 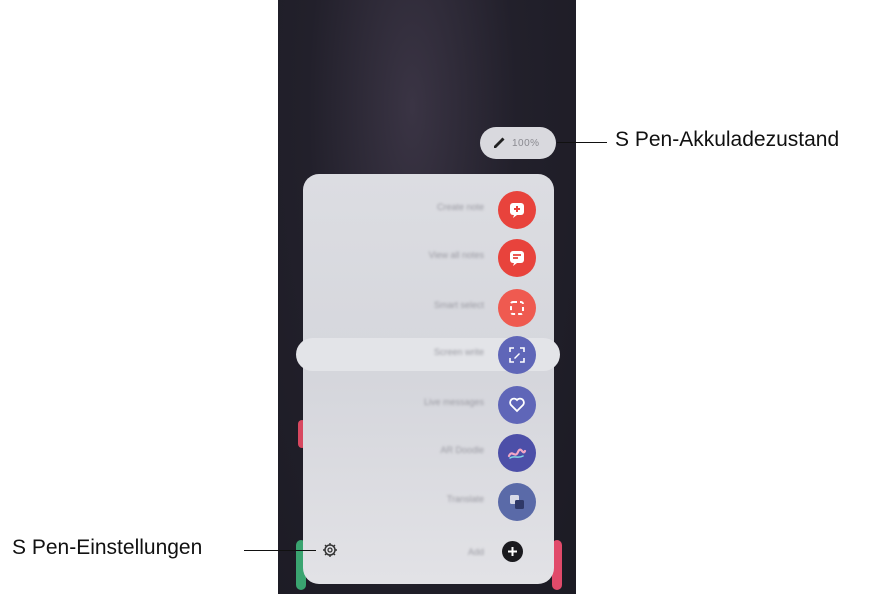 I want to click on menu-item-create-note: Create note, so click(x=428, y=210).